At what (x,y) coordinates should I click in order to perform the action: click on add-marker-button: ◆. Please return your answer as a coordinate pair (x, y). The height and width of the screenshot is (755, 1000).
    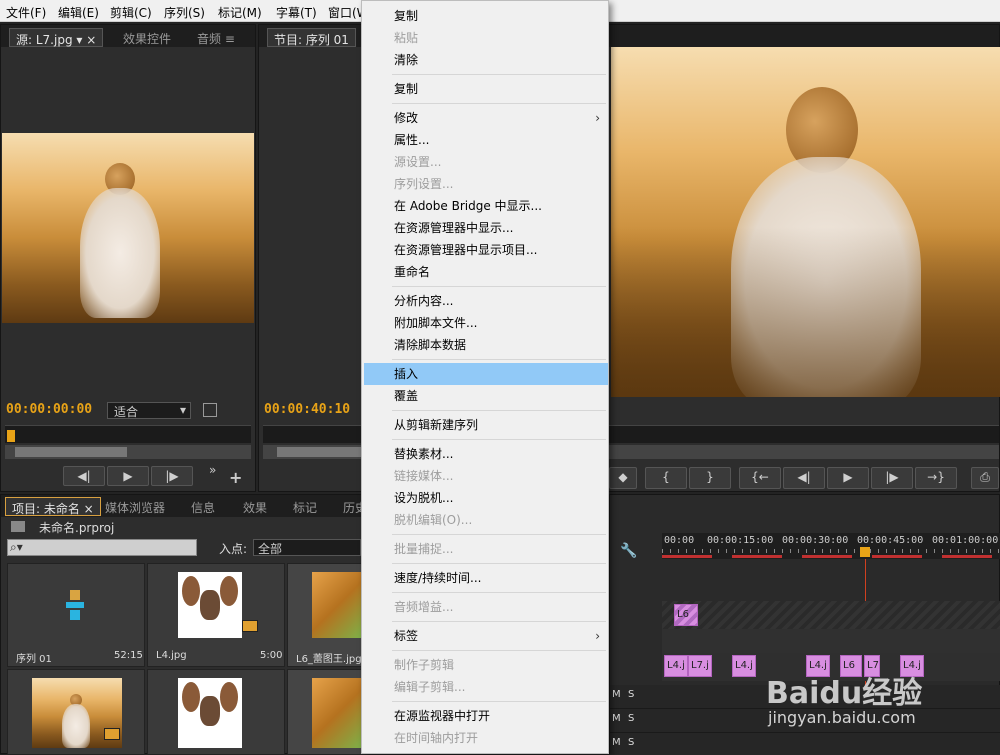
    Looking at the image, I should click on (623, 478).